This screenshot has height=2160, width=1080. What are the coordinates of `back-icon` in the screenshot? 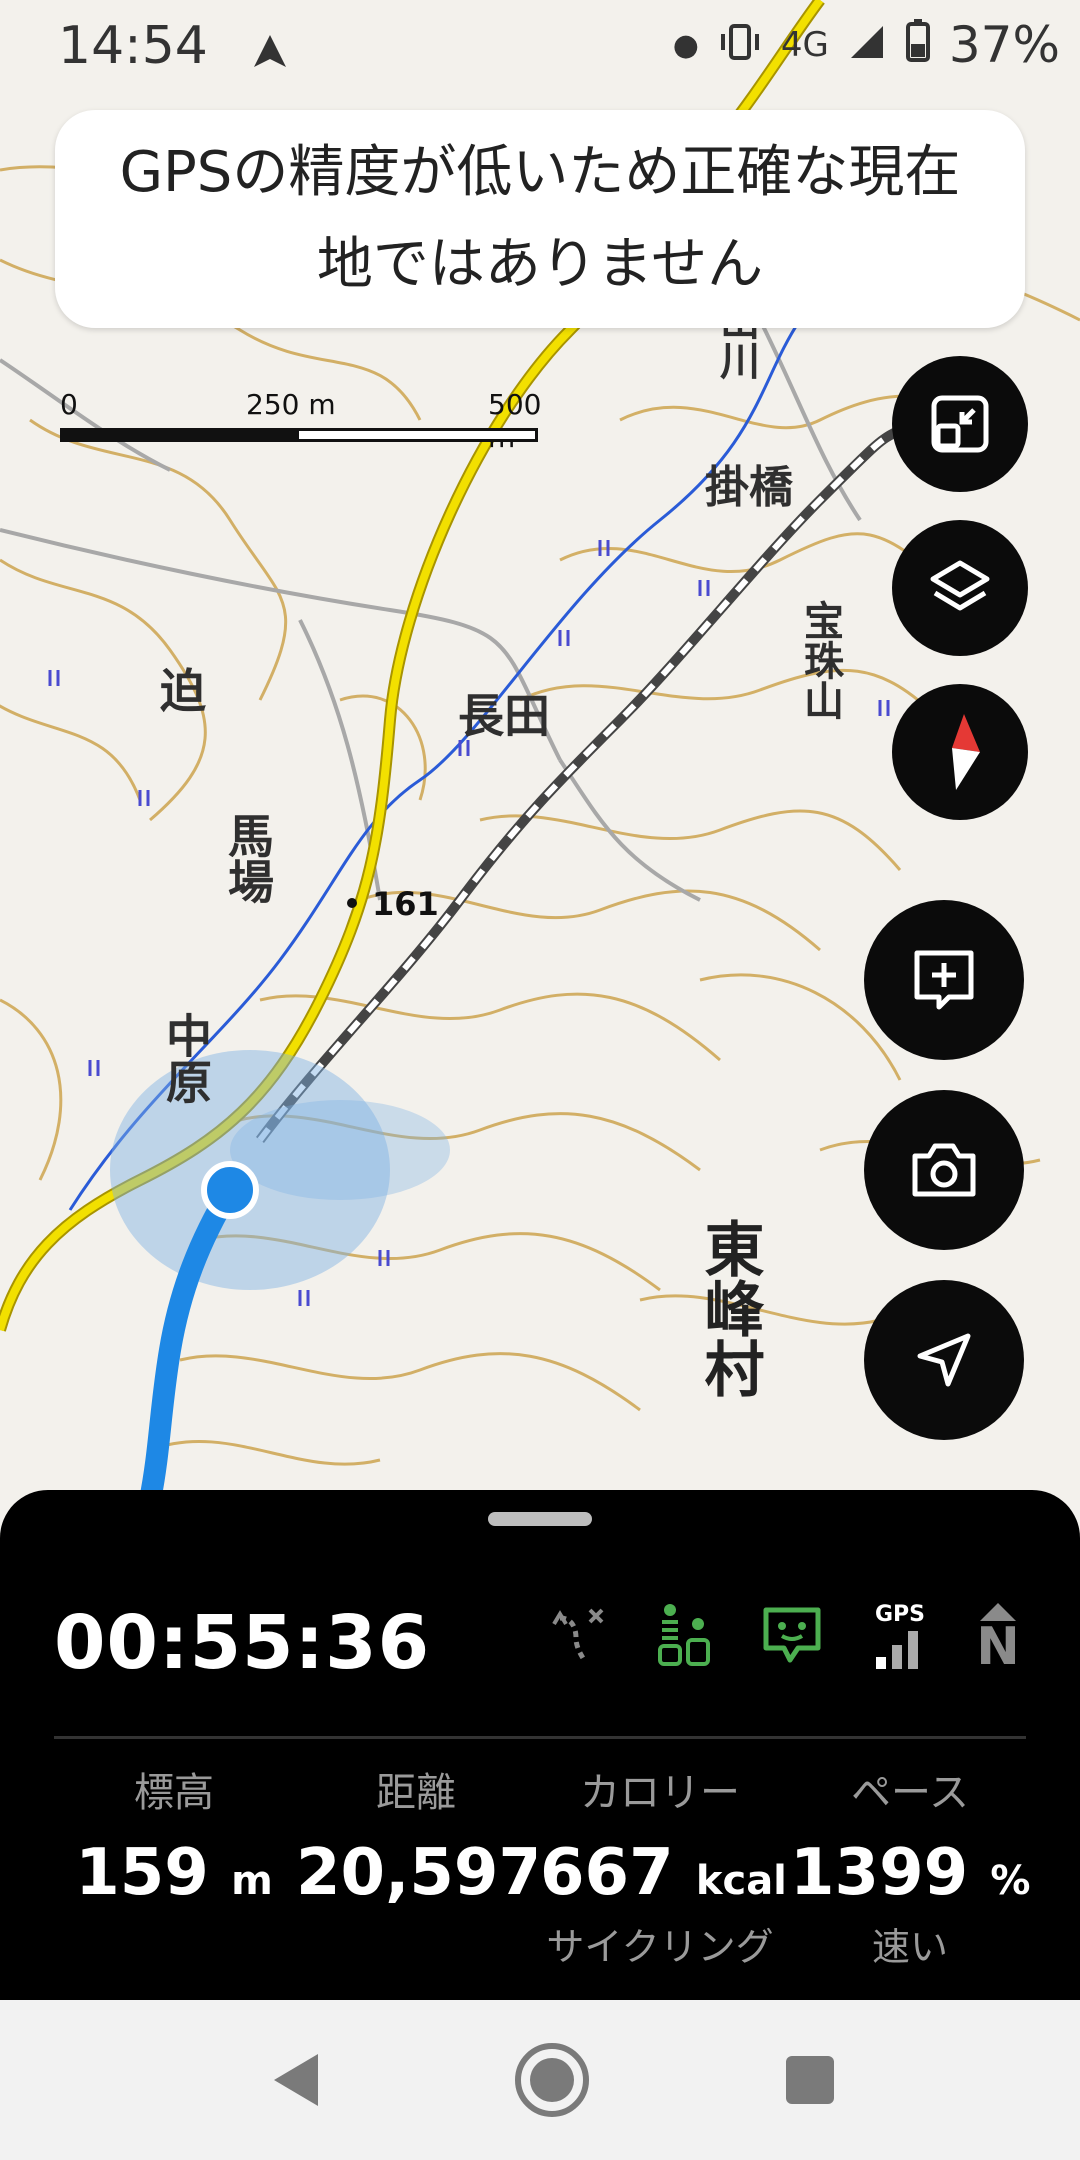 It's located at (296, 2082).